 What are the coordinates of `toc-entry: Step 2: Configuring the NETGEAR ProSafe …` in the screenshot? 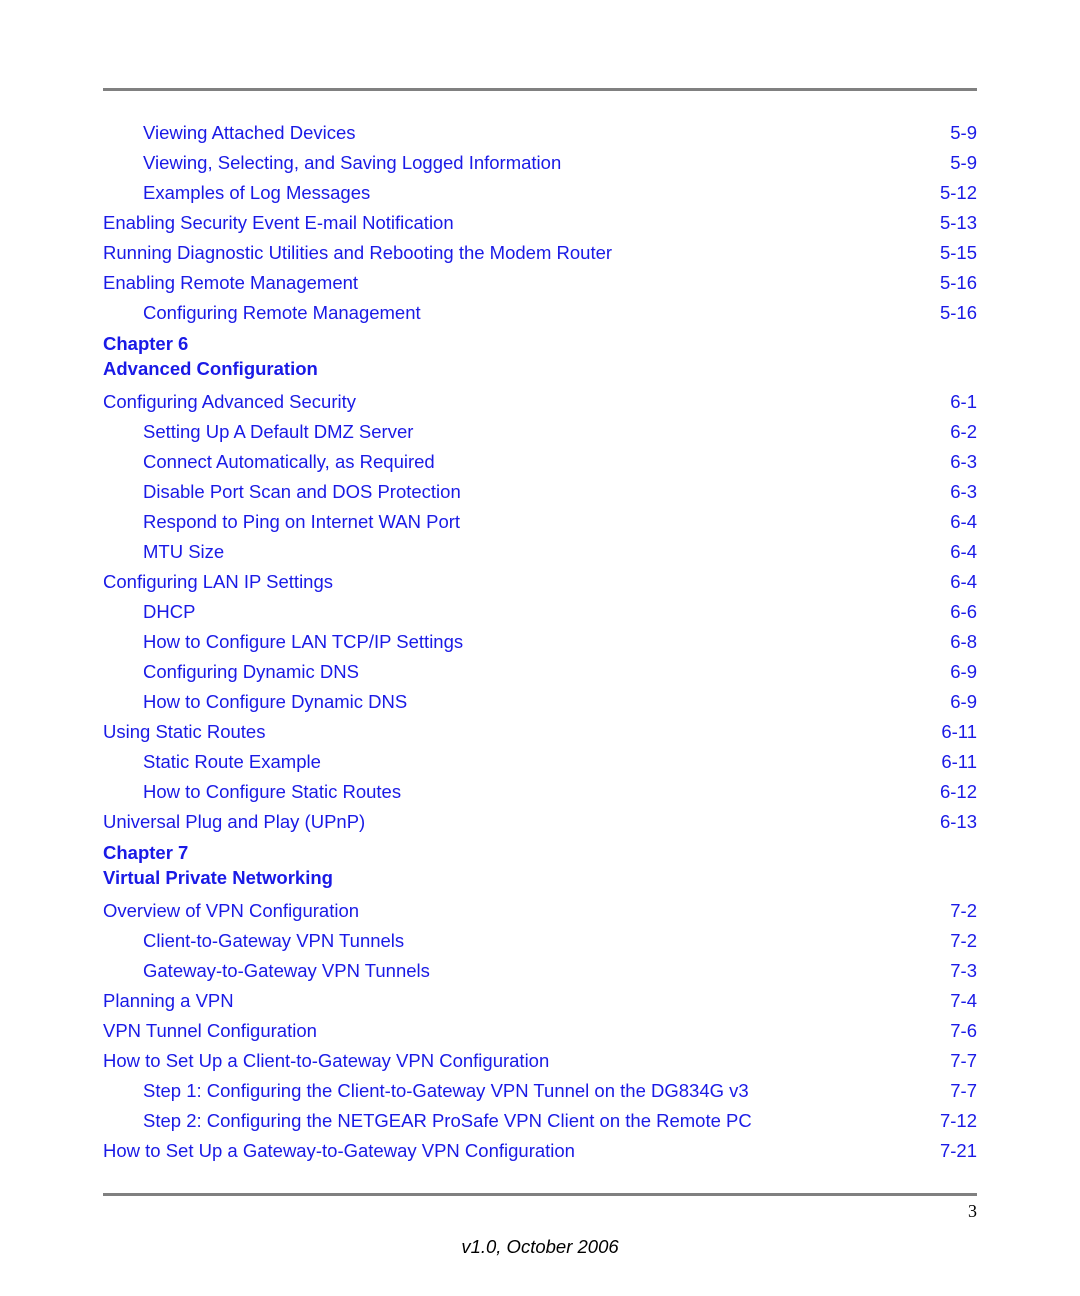 It's located at (540, 1121).